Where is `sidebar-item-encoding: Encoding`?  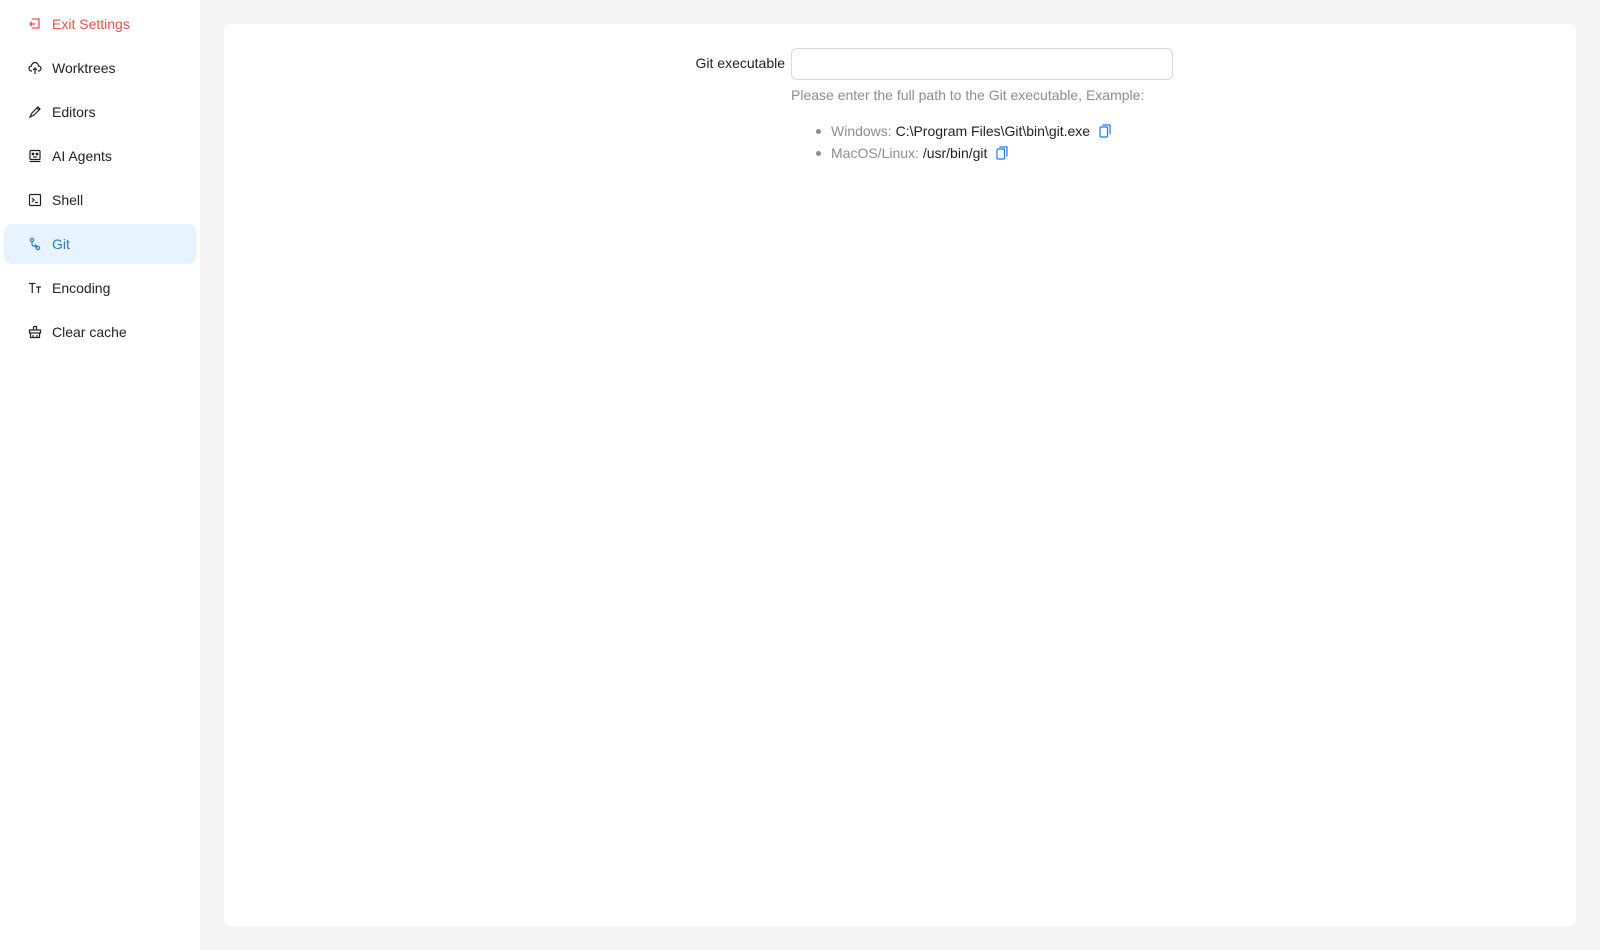 sidebar-item-encoding: Encoding is located at coordinates (100, 288).